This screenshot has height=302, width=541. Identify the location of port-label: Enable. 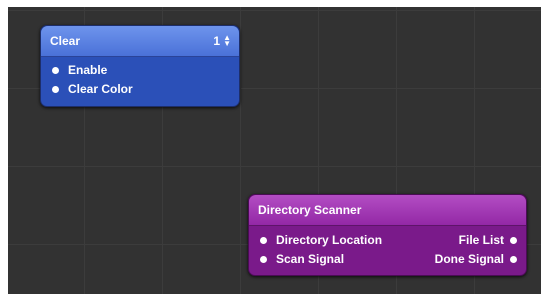
(88, 70).